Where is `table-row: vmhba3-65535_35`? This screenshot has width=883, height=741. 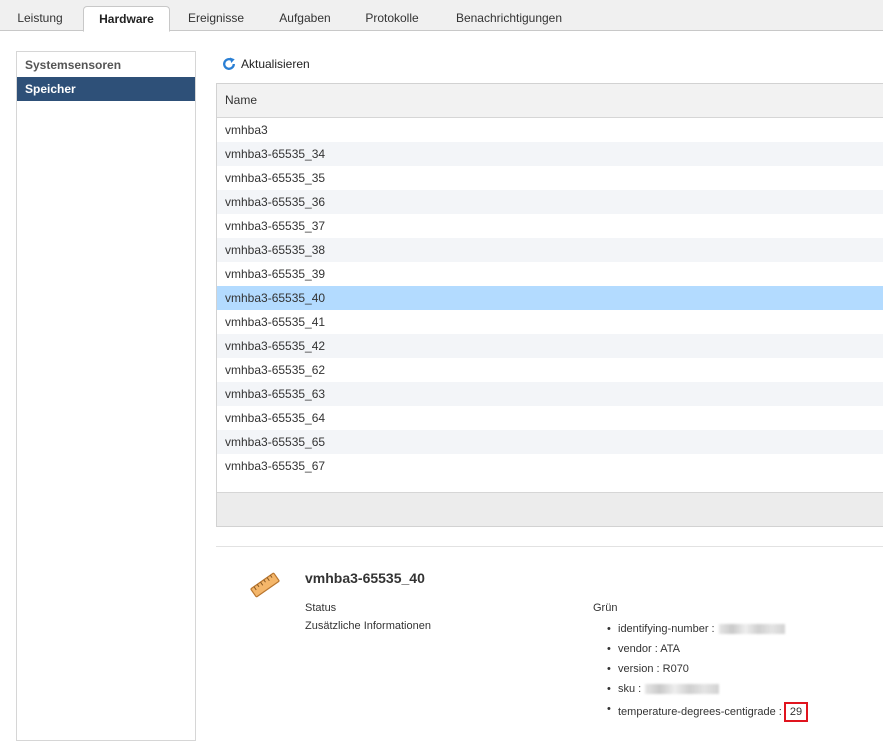
table-row: vmhba3-65535_35 is located at coordinates (550, 178).